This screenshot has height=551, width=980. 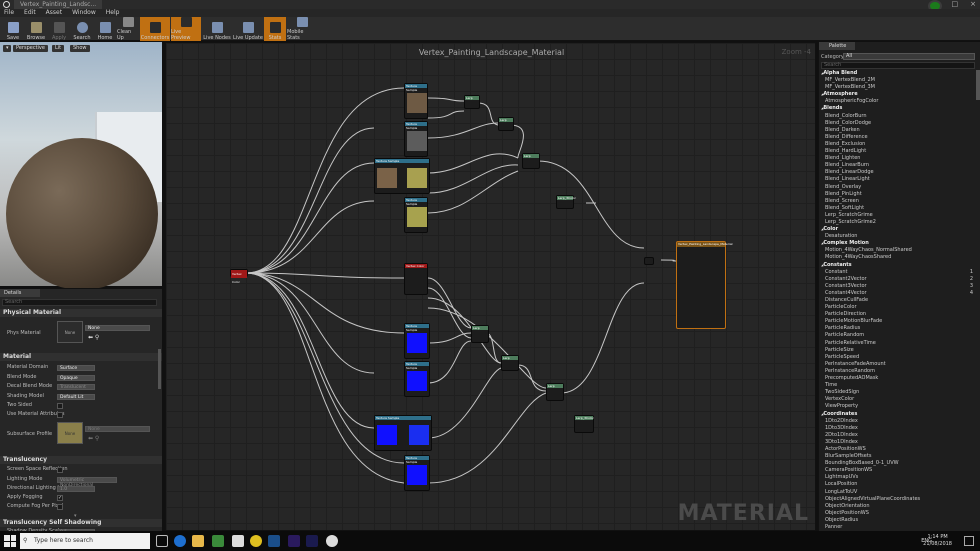 I want to click on palette-item: Constant4Vector 4, so click(x=899, y=293).